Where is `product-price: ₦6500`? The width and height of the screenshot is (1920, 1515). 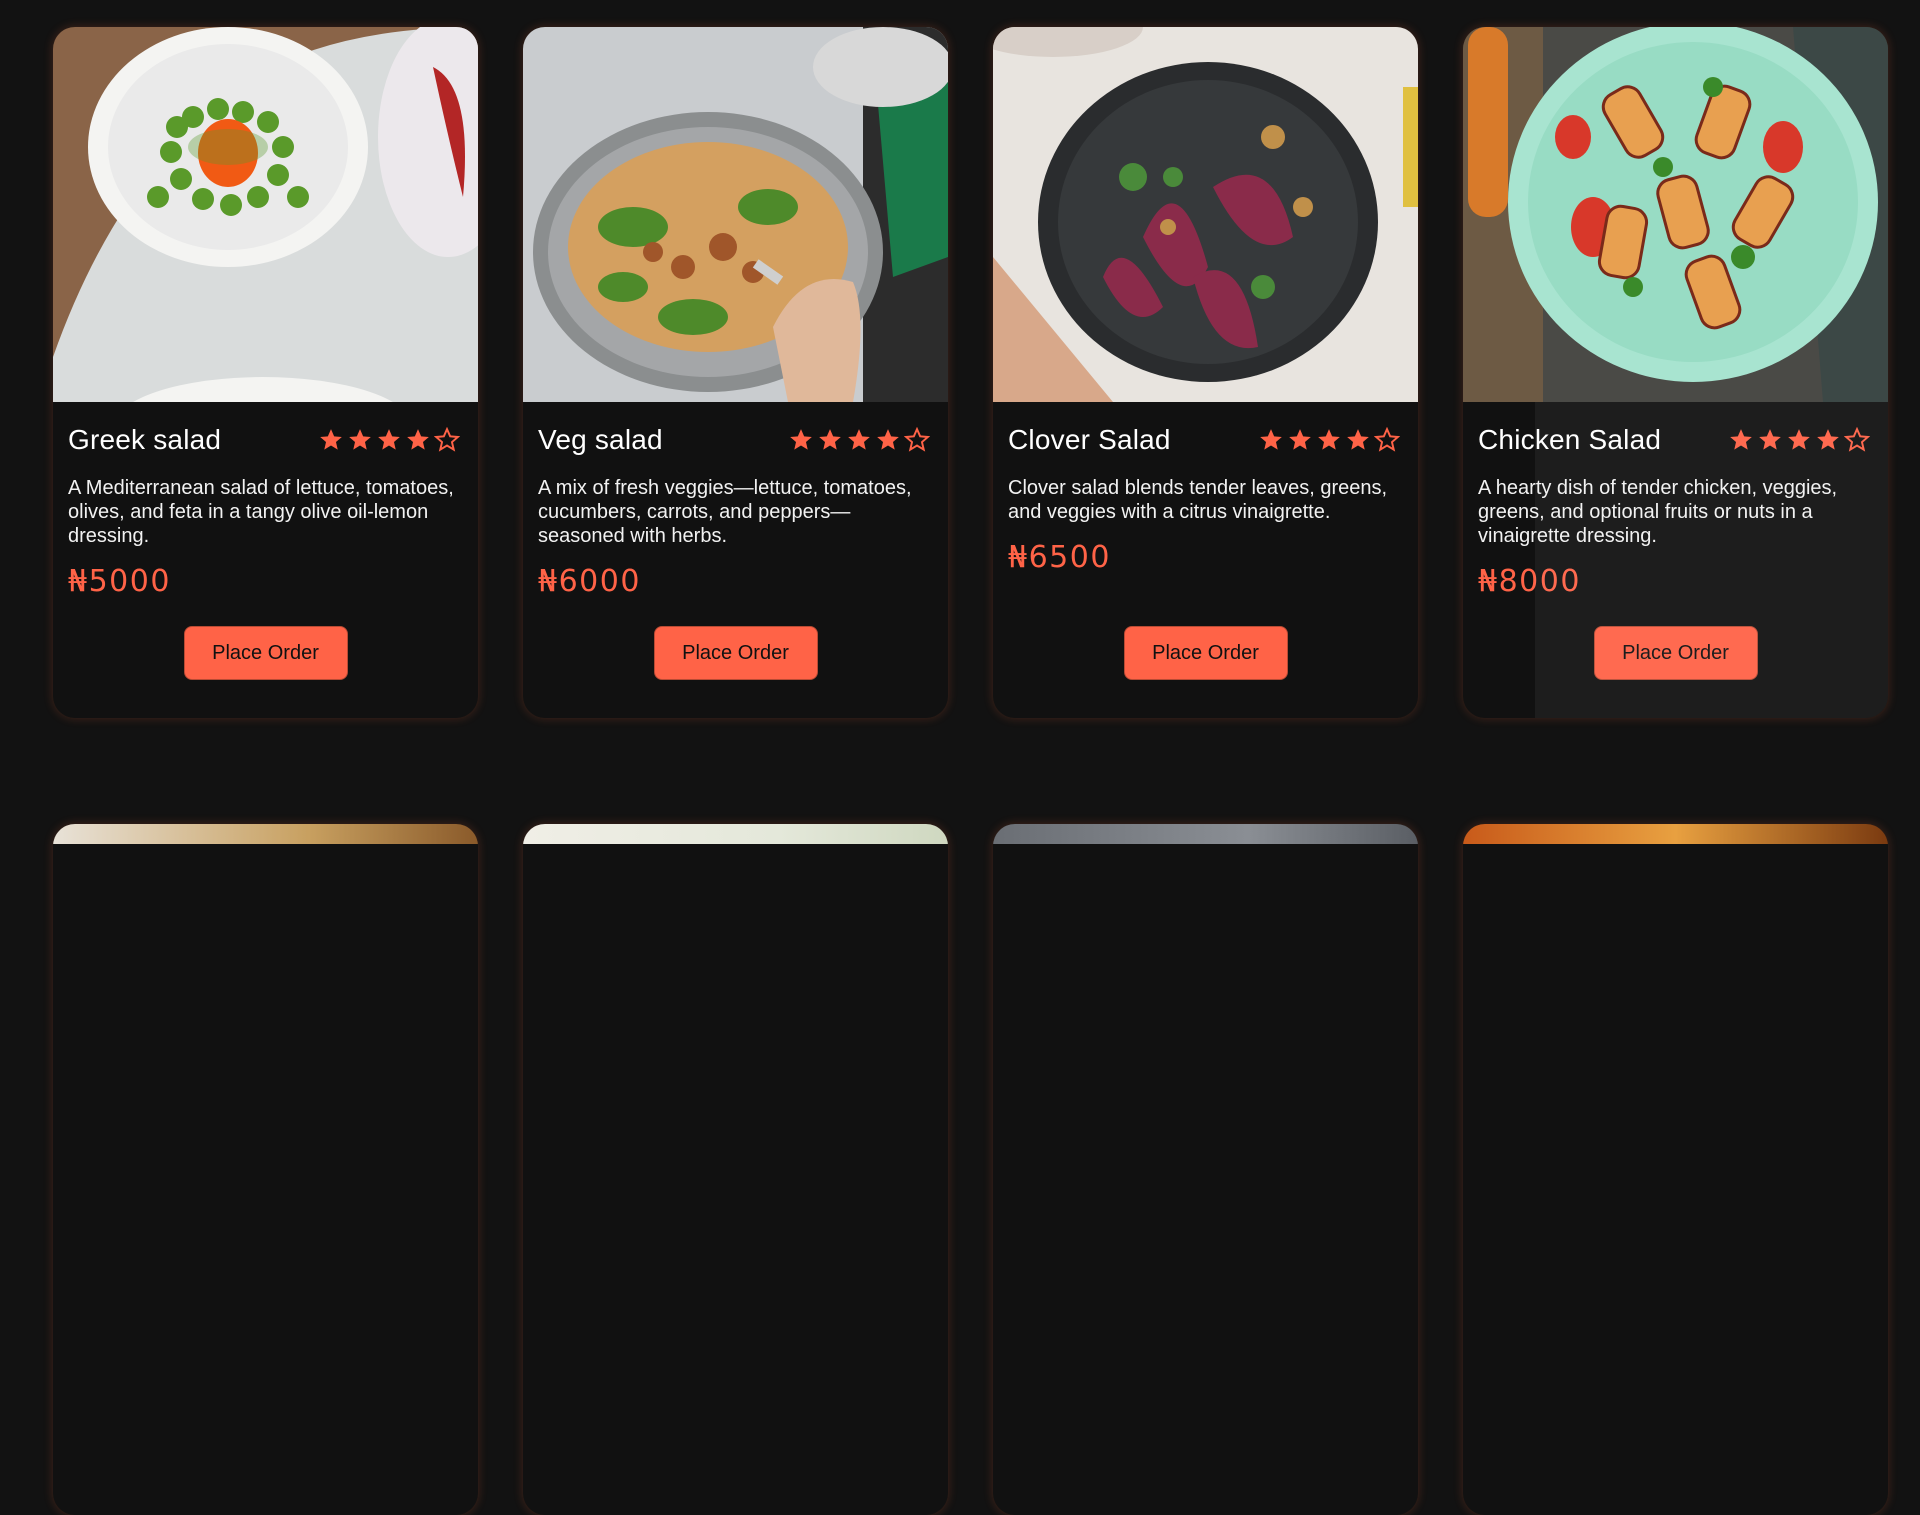
product-price: ₦6500 is located at coordinates (1059, 557).